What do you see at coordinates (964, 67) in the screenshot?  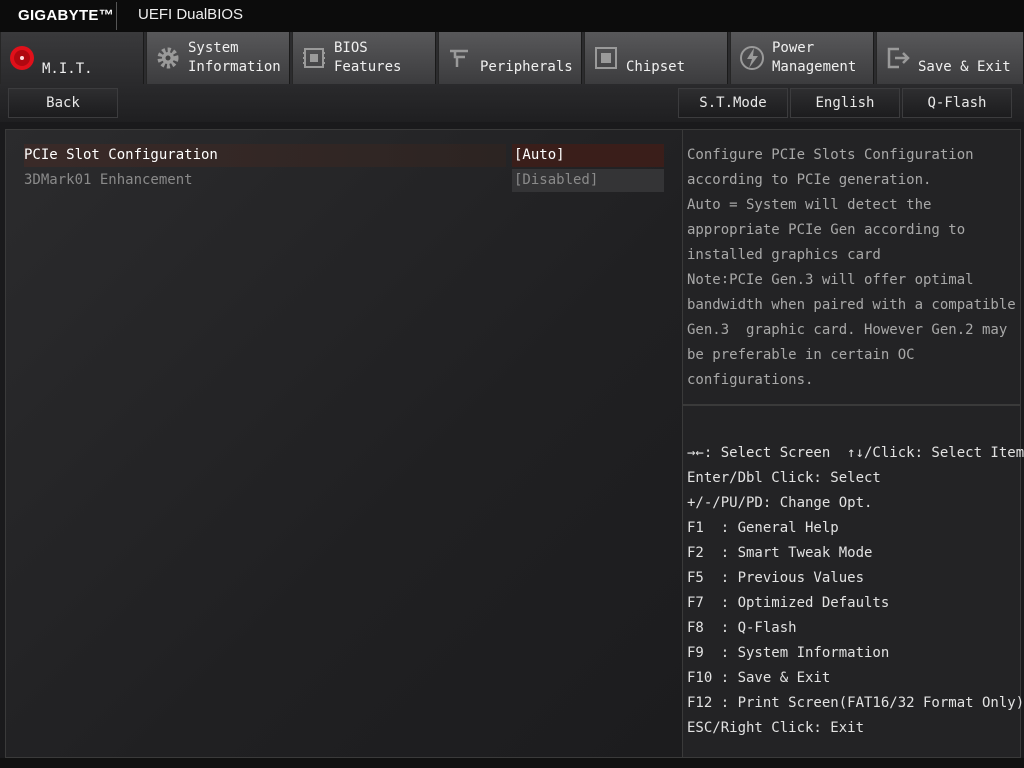 I see `tab-label: Save & Exit` at bounding box center [964, 67].